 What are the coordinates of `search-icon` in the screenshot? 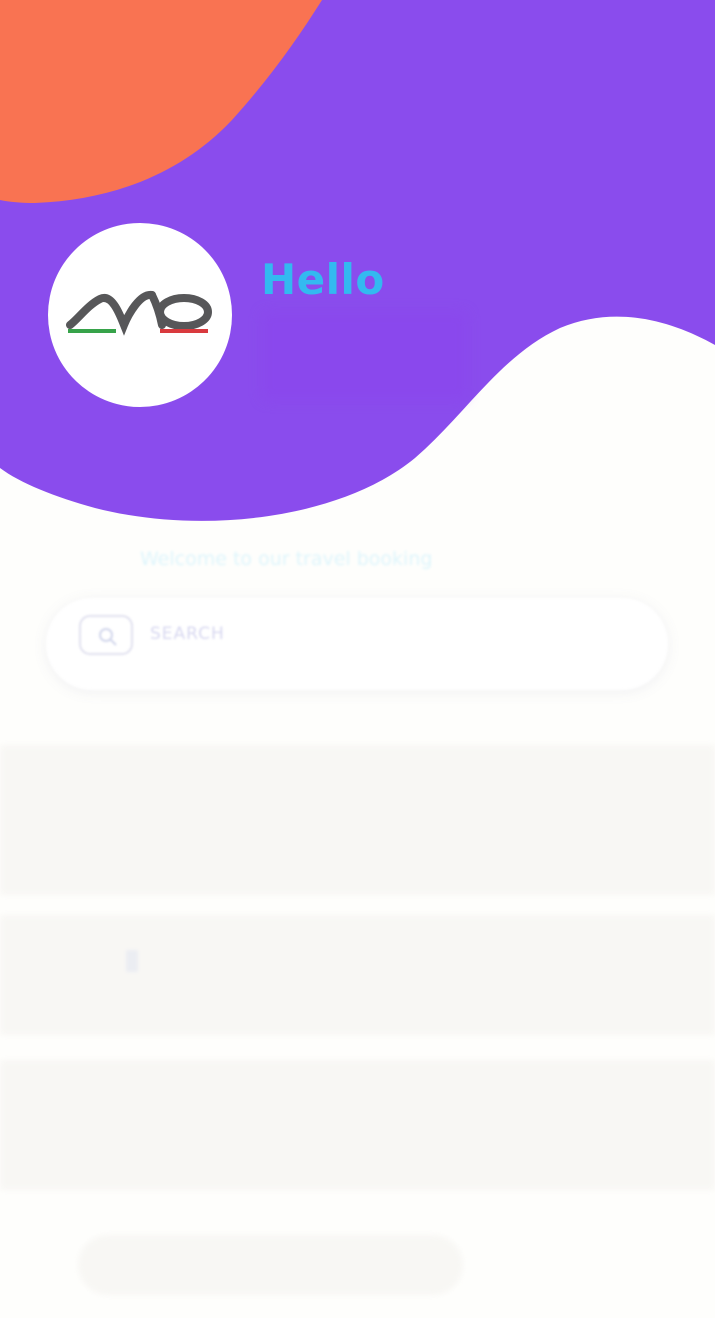 It's located at (106, 635).